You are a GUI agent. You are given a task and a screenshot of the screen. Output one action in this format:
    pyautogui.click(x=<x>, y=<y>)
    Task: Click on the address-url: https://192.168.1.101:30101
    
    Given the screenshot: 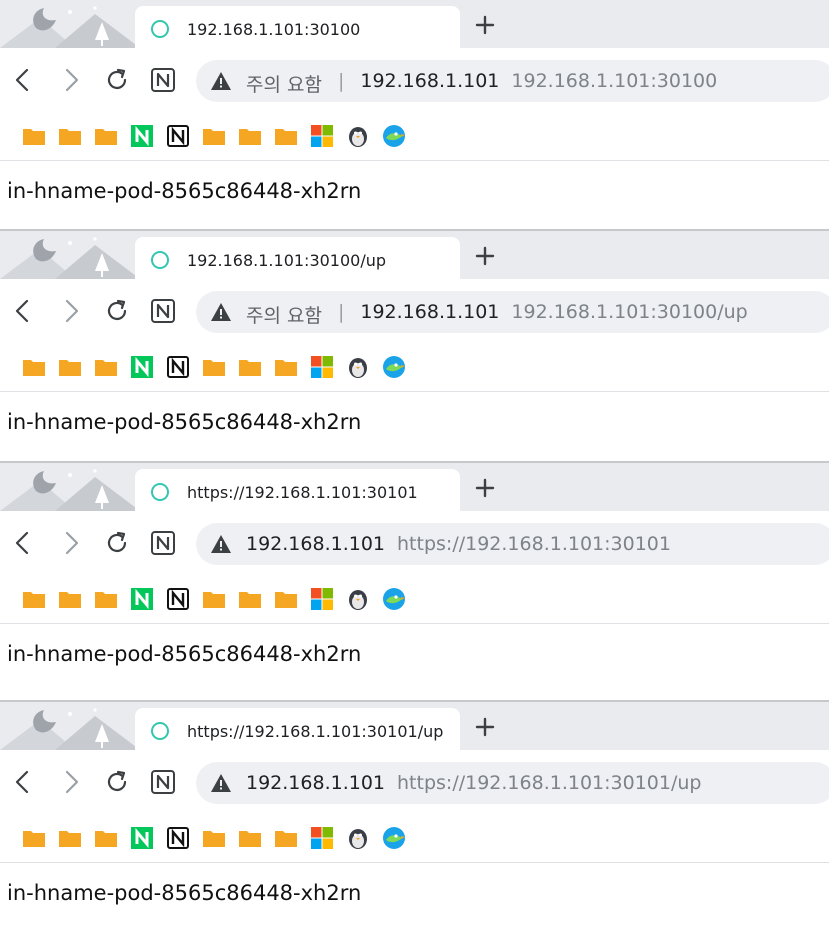 What is the action you would take?
    pyautogui.click(x=534, y=544)
    